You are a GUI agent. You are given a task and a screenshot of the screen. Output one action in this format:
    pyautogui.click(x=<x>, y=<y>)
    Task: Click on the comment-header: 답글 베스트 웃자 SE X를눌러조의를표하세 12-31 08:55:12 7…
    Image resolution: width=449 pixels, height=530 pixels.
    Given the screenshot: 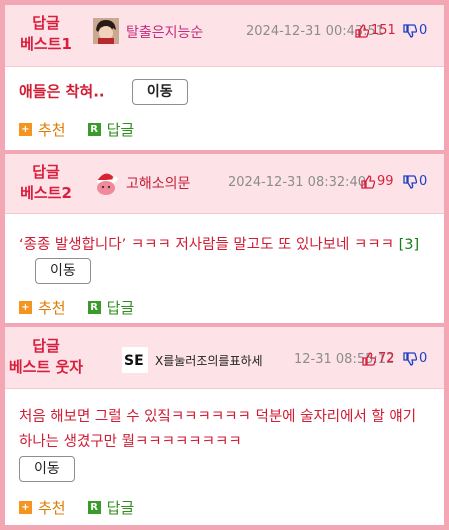 What is the action you would take?
    pyautogui.click(x=224, y=358)
    